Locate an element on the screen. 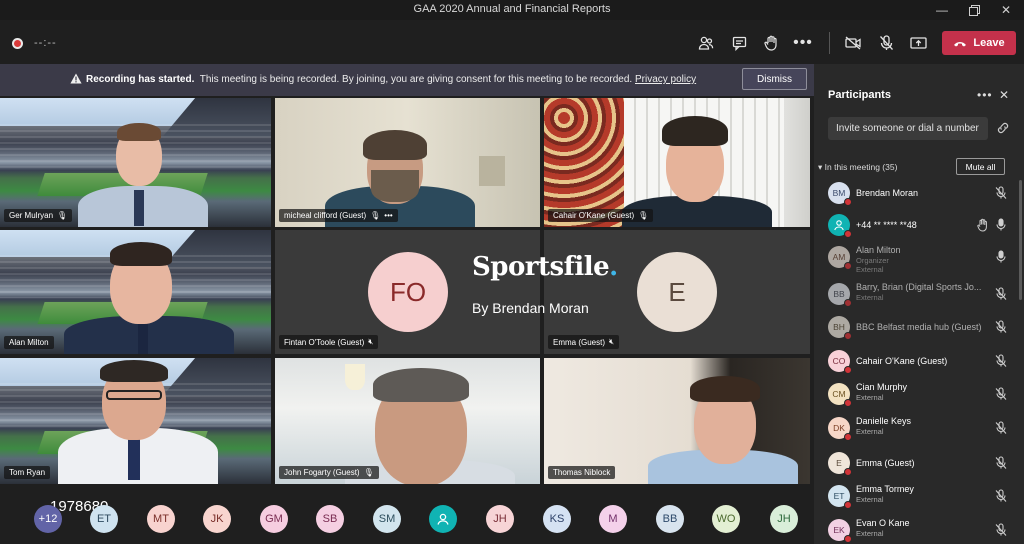  panel-scrollbar is located at coordinates (1020, 240).